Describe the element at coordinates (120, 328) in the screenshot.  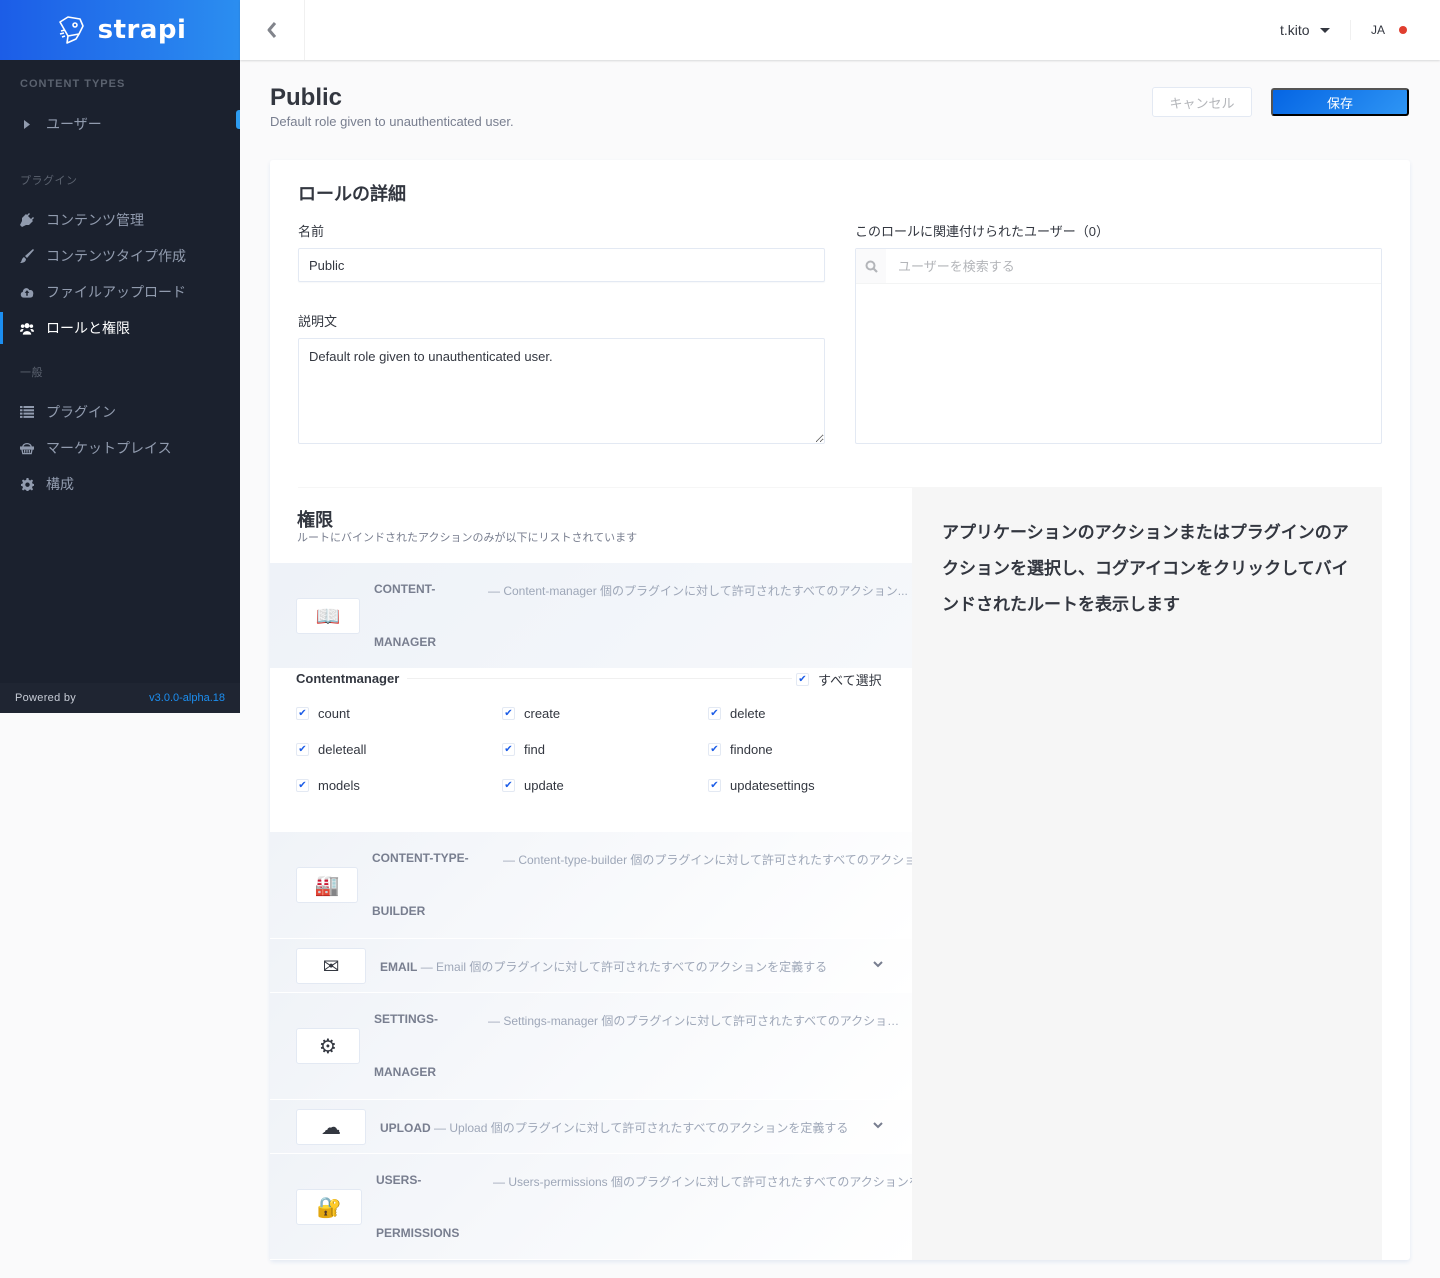
I see `sidebar-item-roles-permissions: ロールと権限` at that location.